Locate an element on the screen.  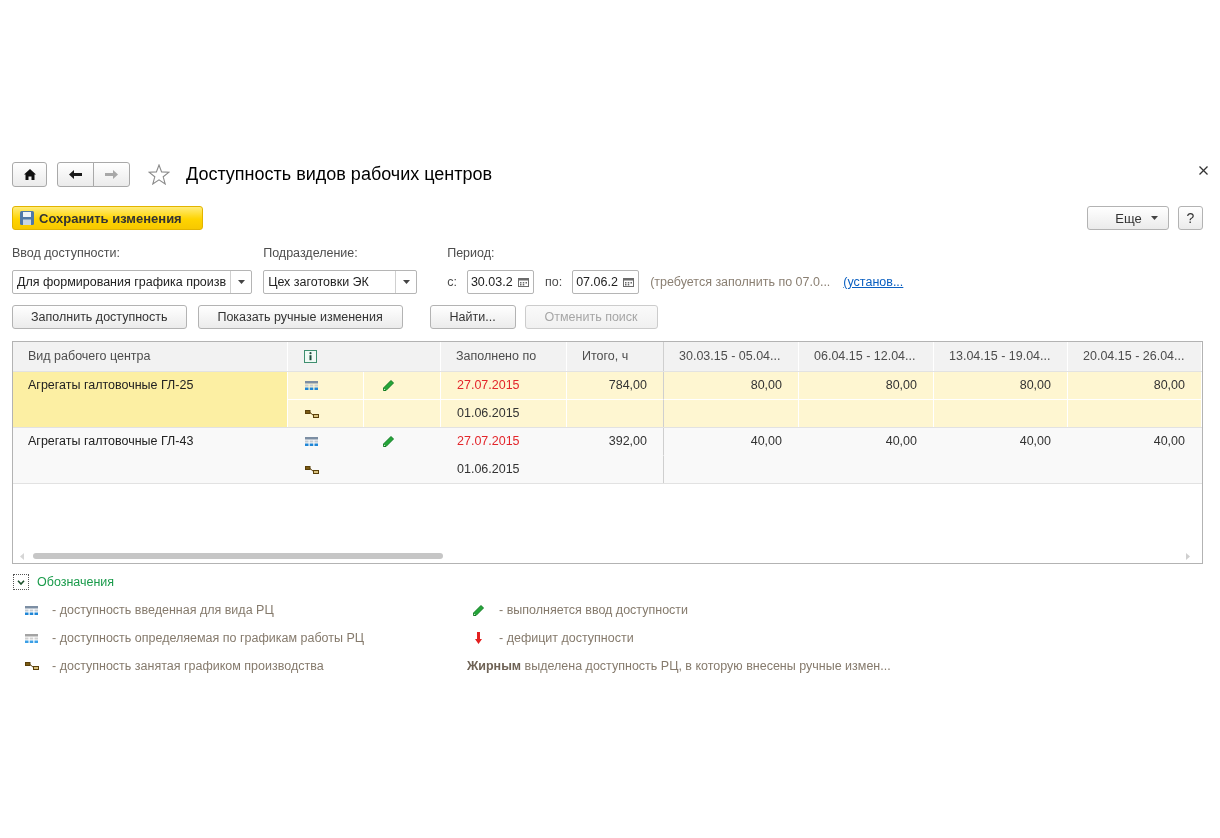
table-row: Агрегаты галтовочные ГЛ-43 27.07.2015 01.06.2015 392,00 40,00 40,00 40,00 40,00 is located at coordinates (607, 456).